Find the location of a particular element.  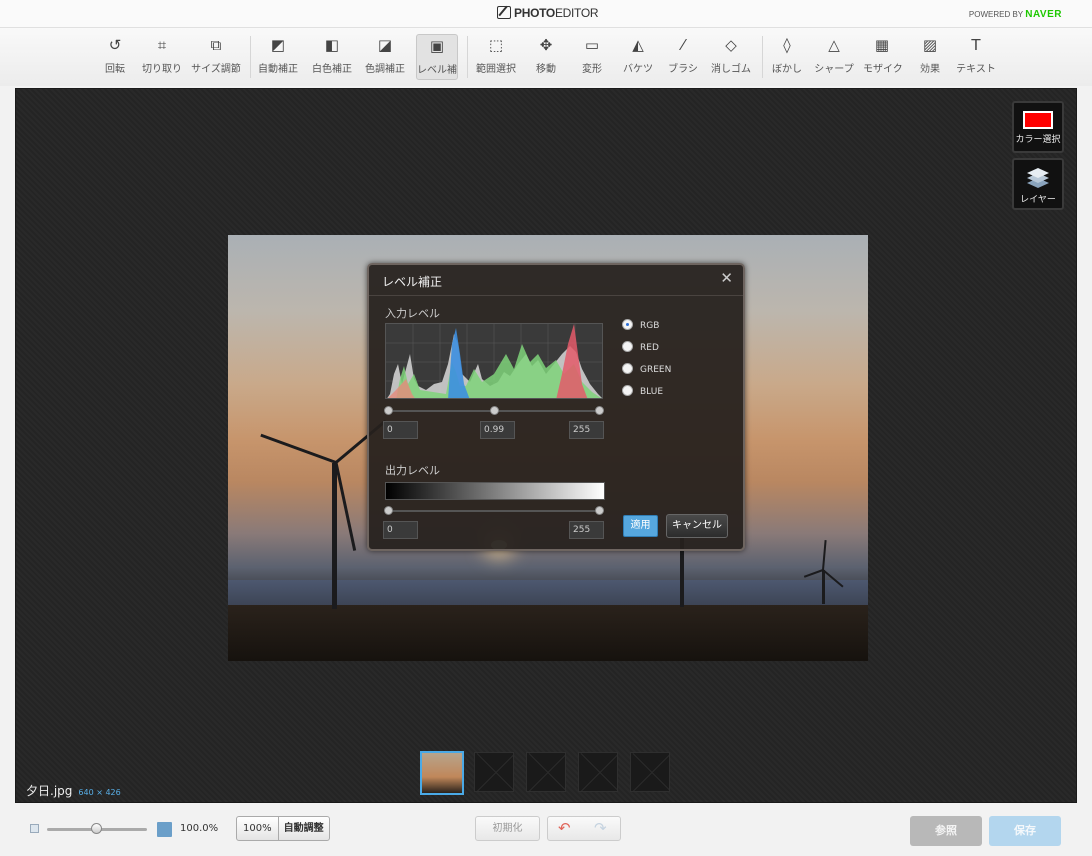

tool-label: 効果 is located at coordinates (930, 69).